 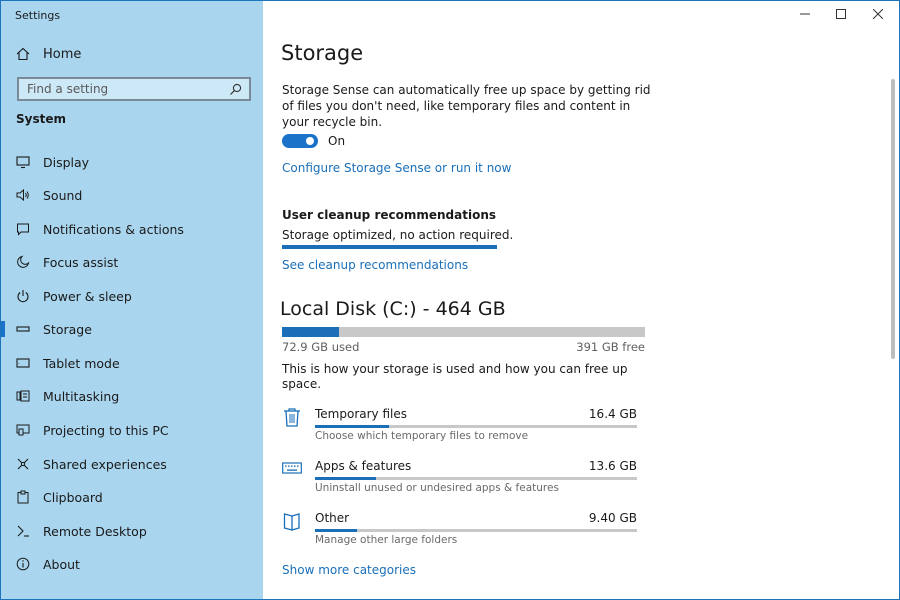 What do you see at coordinates (63, 195) in the screenshot?
I see `sidebar-item-label: Sound` at bounding box center [63, 195].